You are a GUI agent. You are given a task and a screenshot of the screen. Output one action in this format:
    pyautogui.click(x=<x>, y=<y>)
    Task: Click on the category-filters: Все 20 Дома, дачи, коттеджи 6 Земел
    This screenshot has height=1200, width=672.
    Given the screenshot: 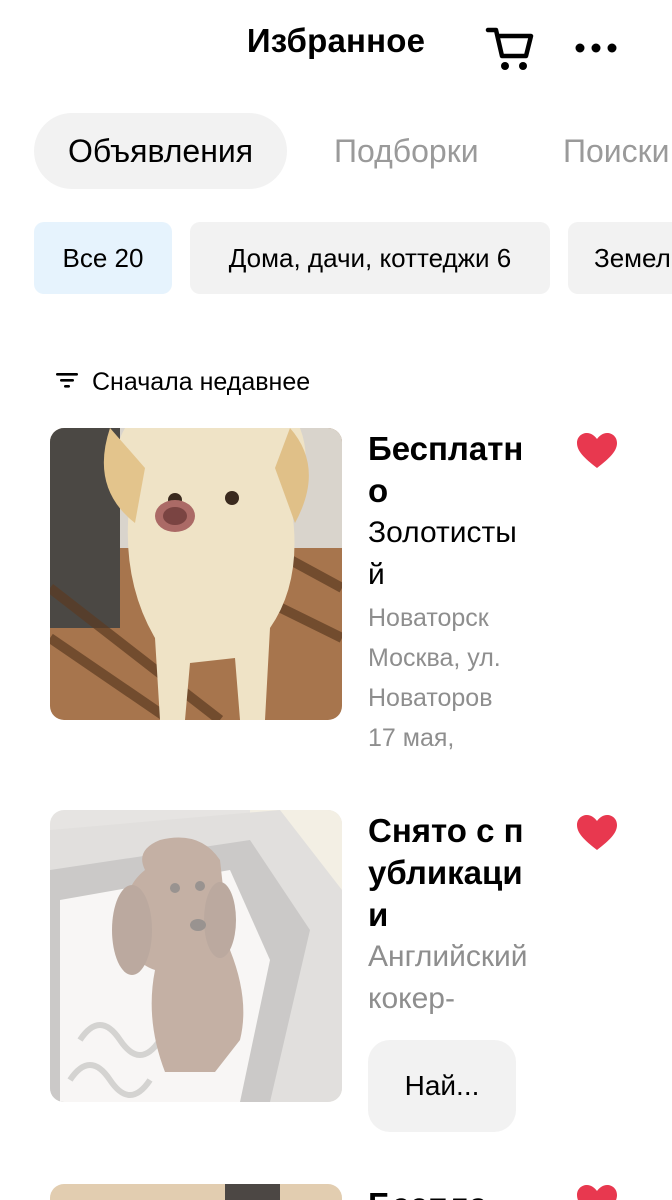 What is the action you would take?
    pyautogui.click(x=336, y=258)
    